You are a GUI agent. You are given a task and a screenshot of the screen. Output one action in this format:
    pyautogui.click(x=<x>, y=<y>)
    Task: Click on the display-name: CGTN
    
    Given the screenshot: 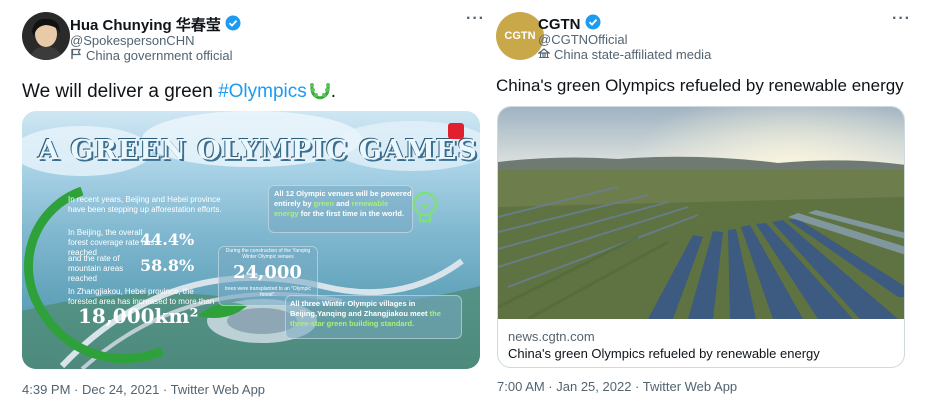 What is the action you would take?
    pyautogui.click(x=559, y=24)
    